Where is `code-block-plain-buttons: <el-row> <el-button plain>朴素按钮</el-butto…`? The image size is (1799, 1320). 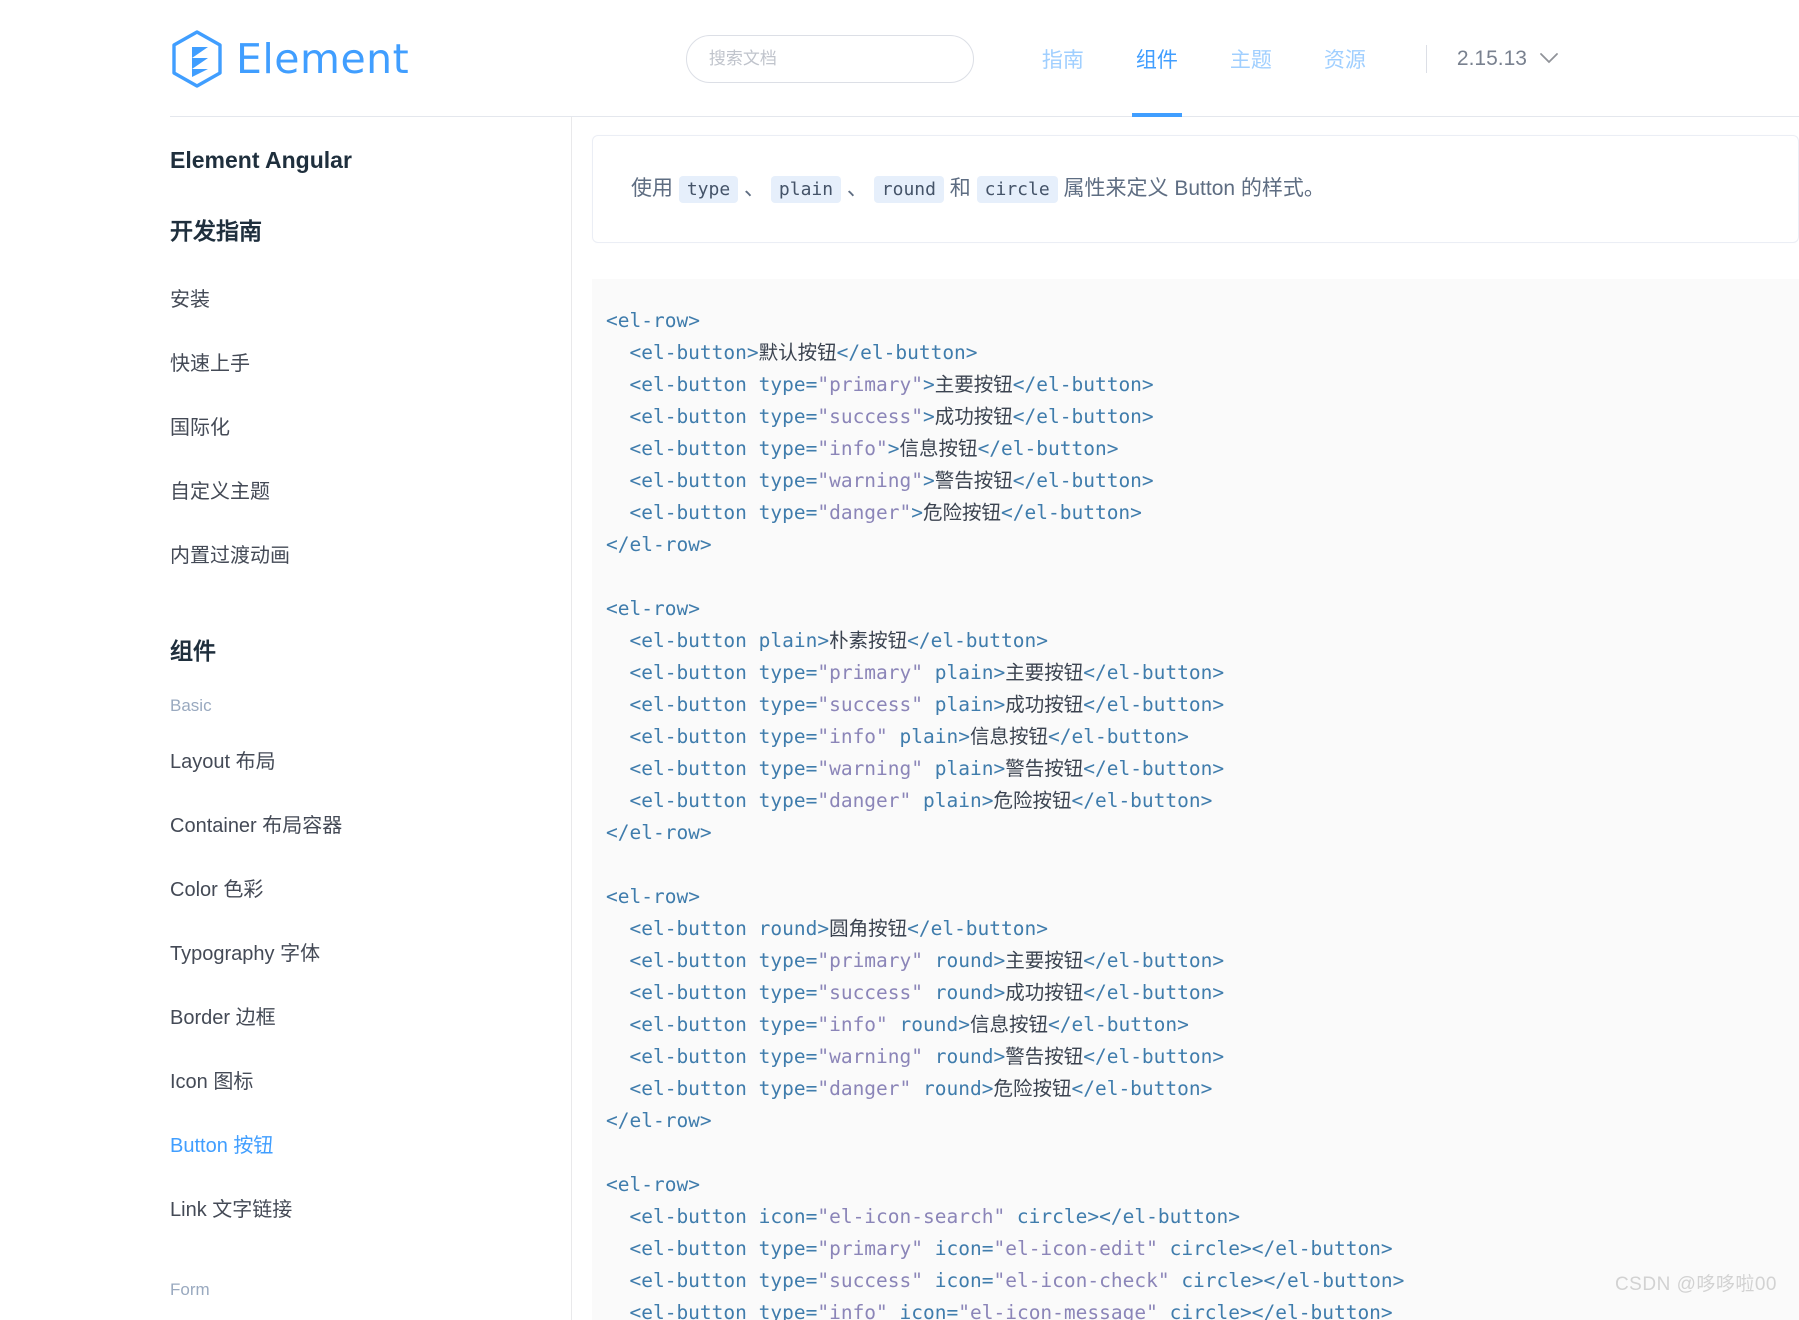
code-block-plain-buttons: <el-row> <el-button plain>朴素按钮</el-butto… is located at coordinates (1195, 721).